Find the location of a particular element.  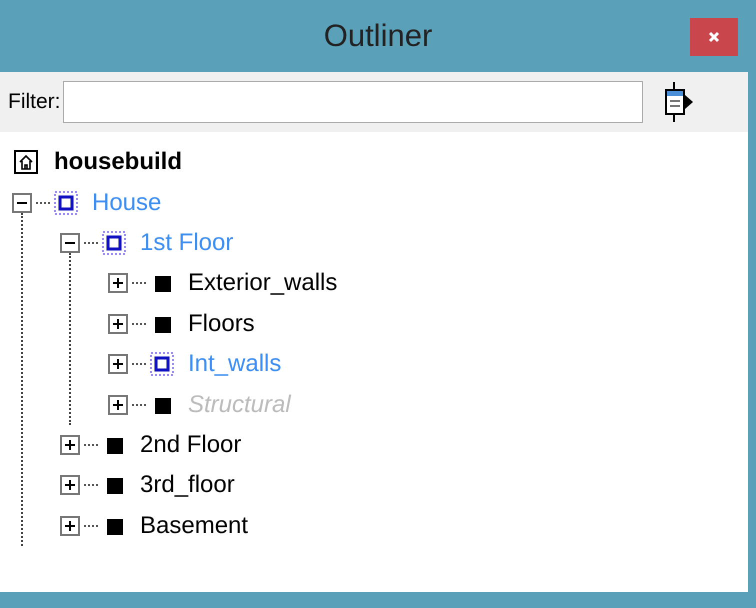

filter-label: Filter: is located at coordinates (34, 102).